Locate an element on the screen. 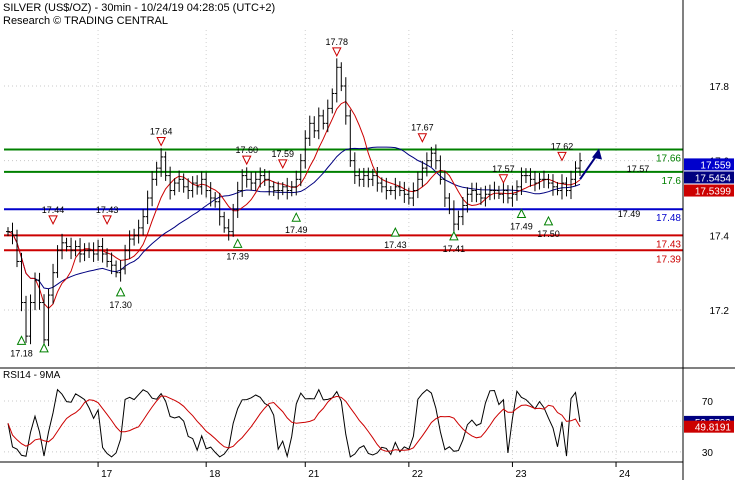 This screenshot has width=735, height=480. swing-low-label: 17.43 is located at coordinates (395, 245).